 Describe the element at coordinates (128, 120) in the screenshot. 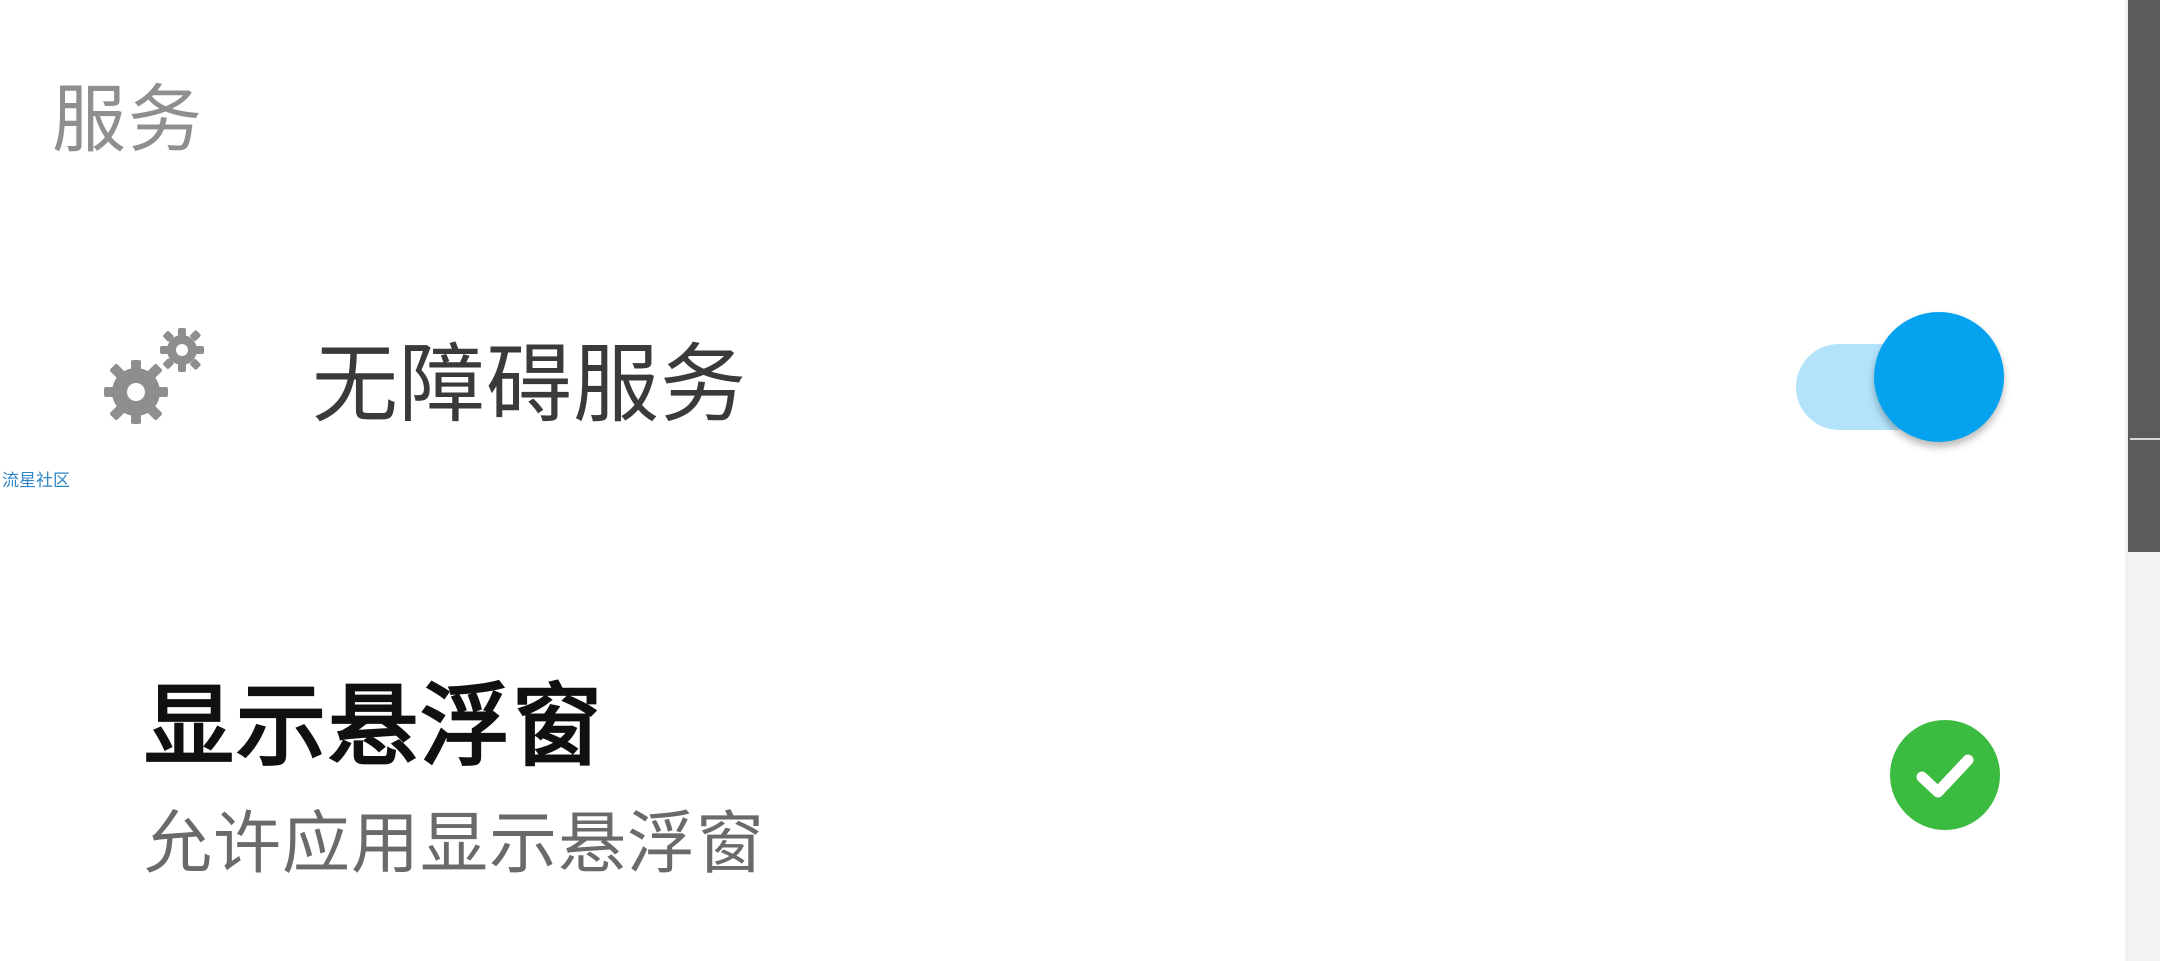

I see `section-title: 服务` at that location.